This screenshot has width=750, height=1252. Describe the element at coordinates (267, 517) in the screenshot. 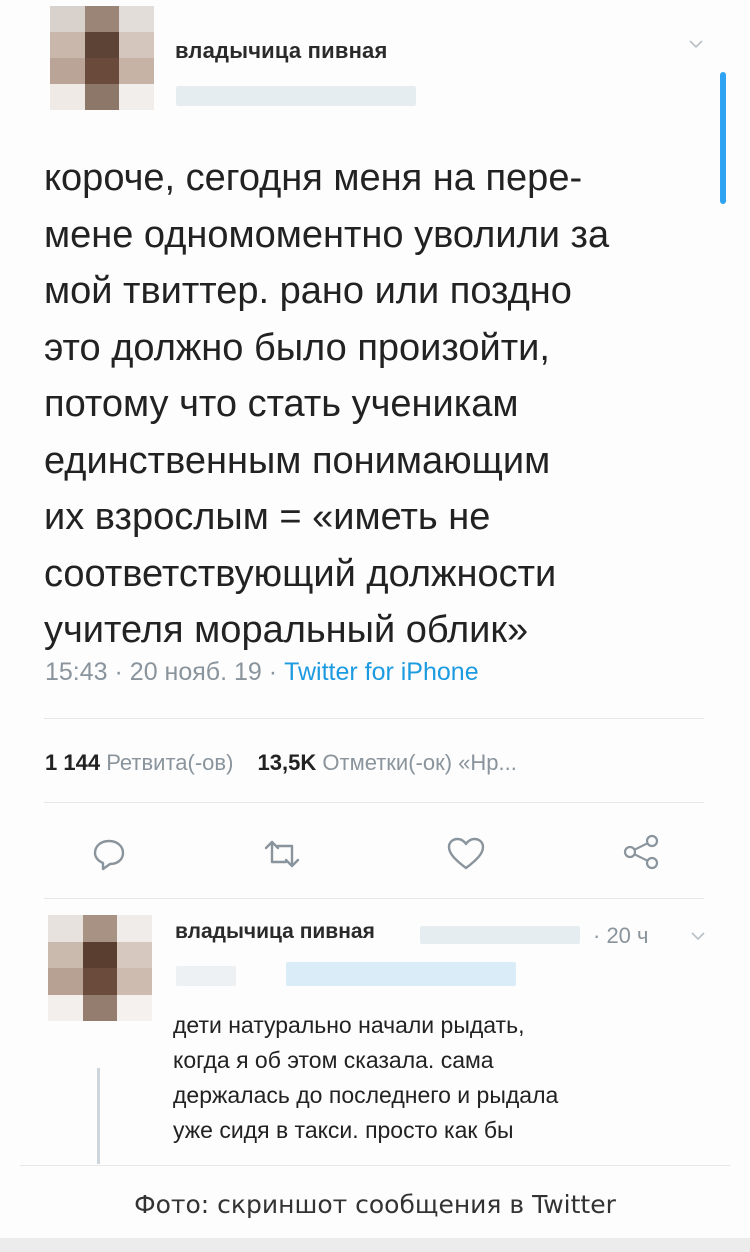

I see `tweet-text-line: их взрослым = «иметь не` at that location.